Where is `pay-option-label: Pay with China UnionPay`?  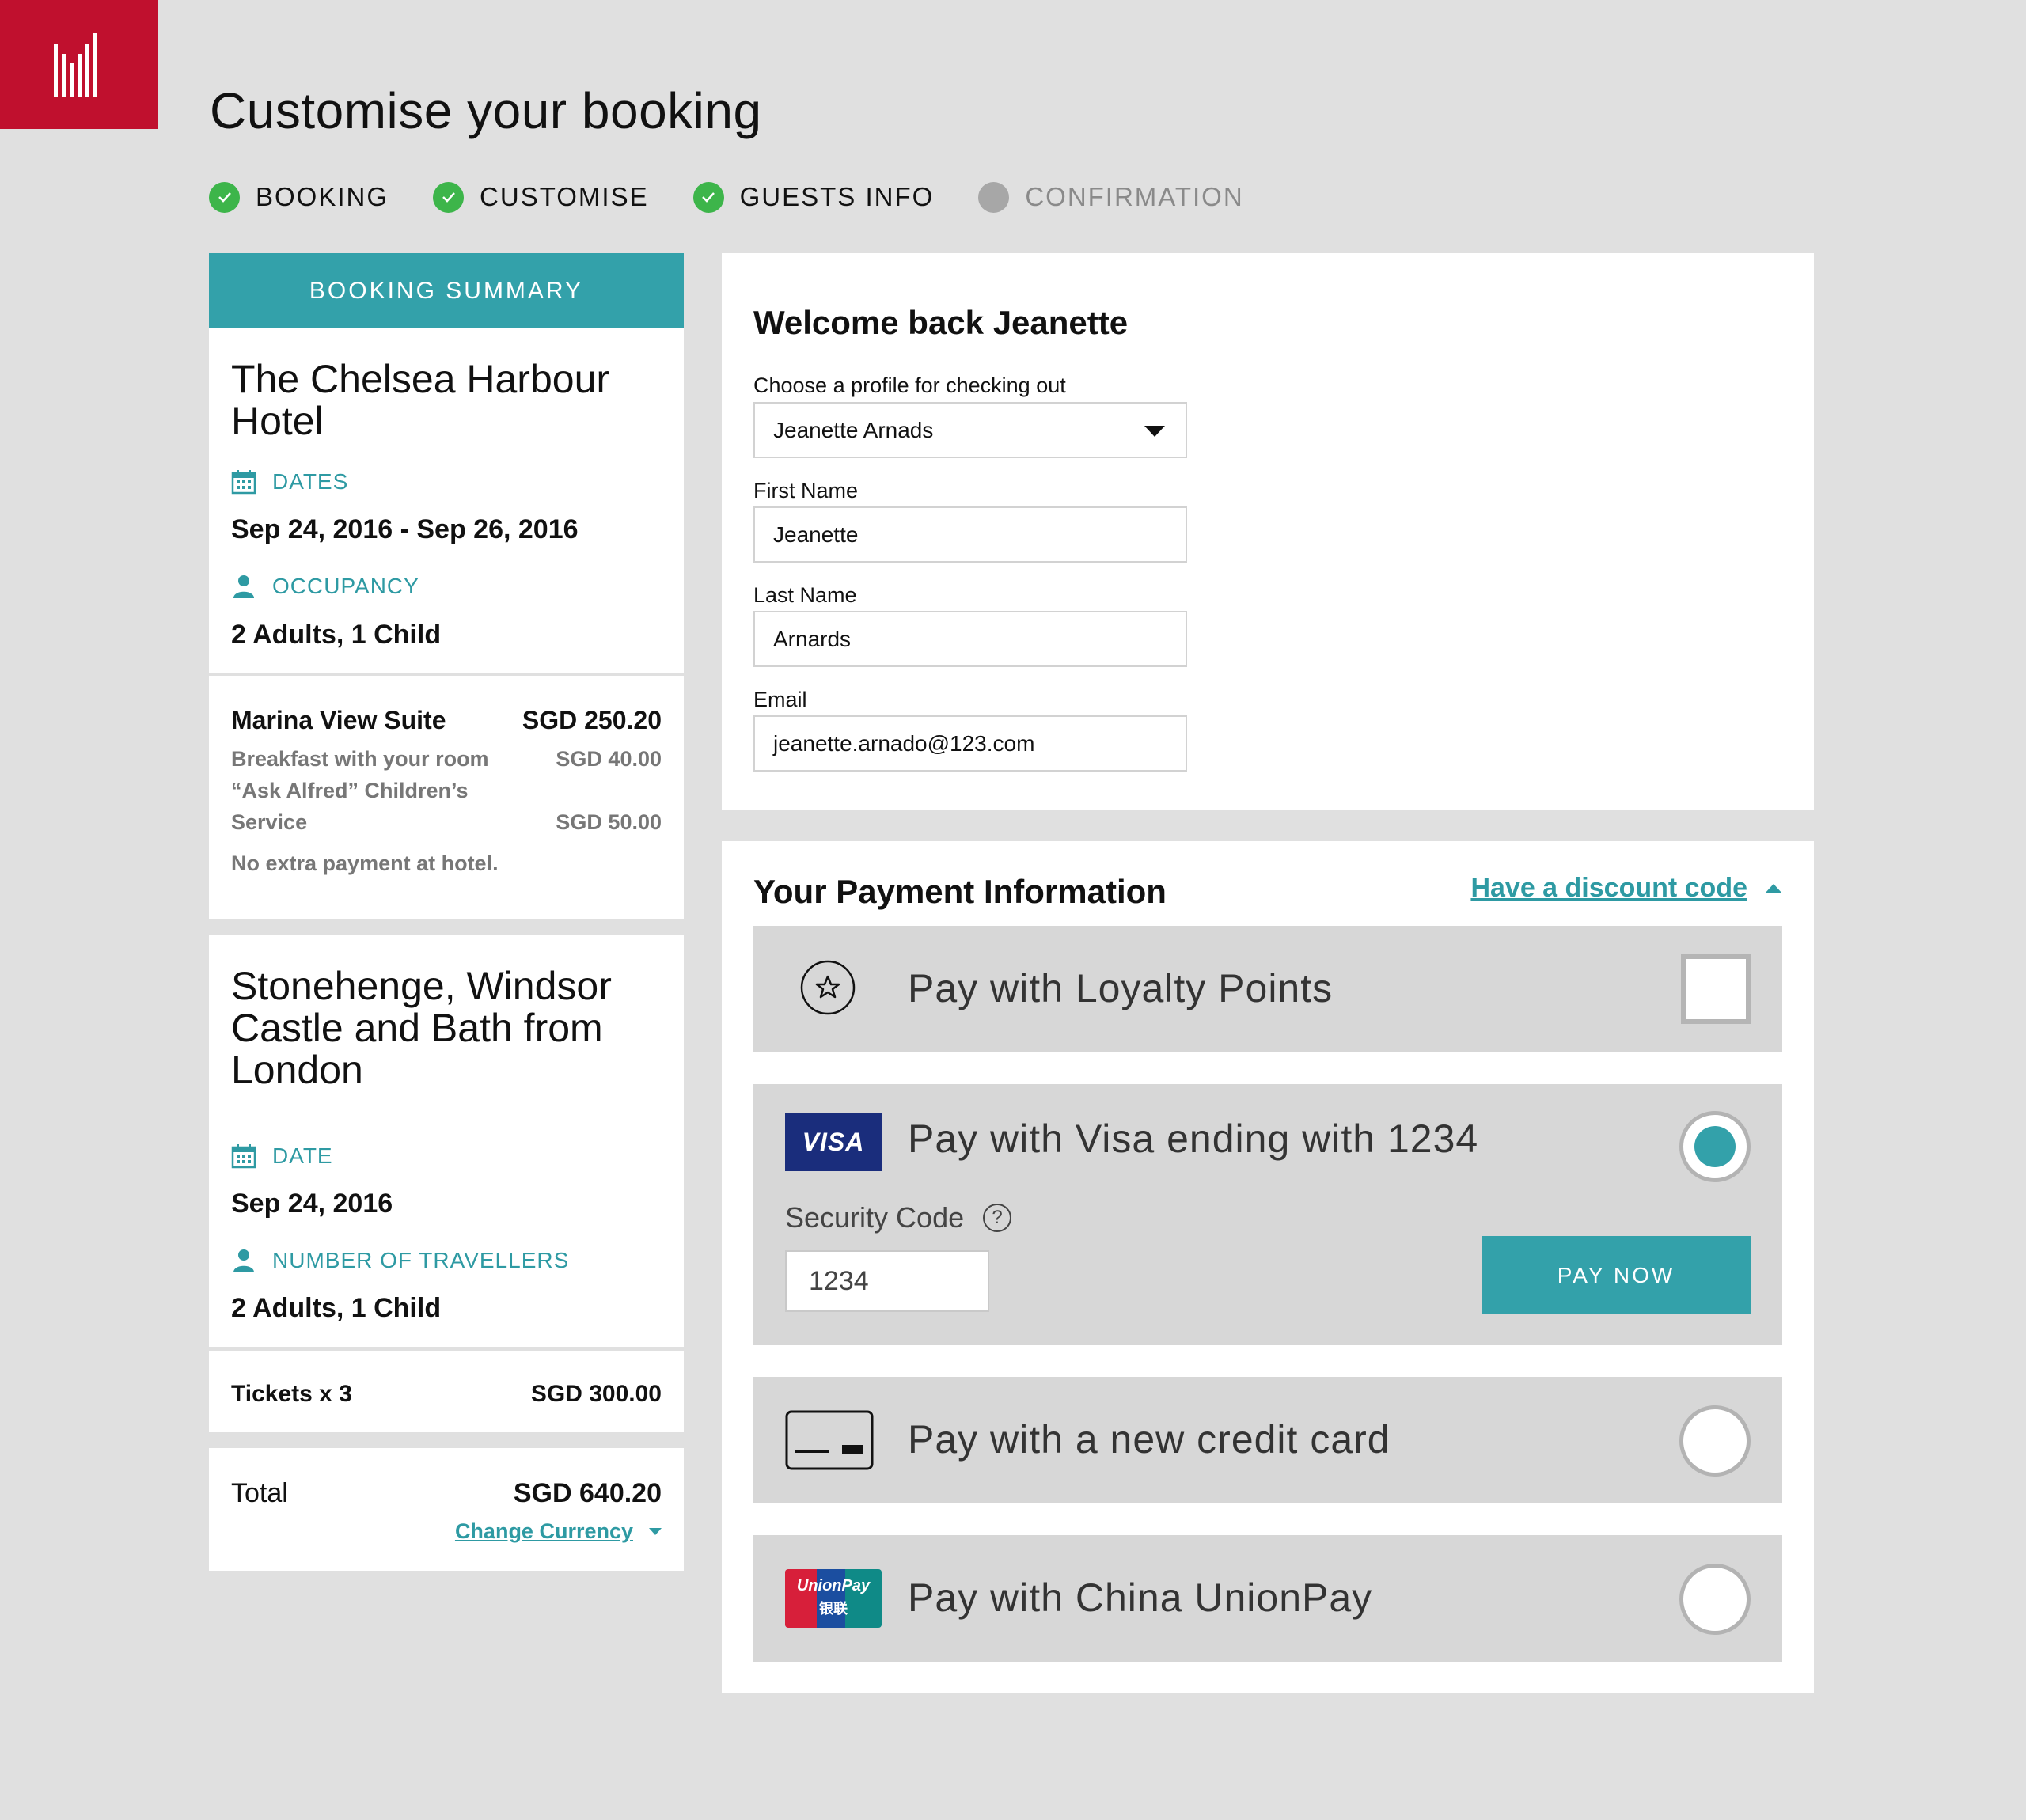 pay-option-label: Pay with China UnionPay is located at coordinates (1140, 1597).